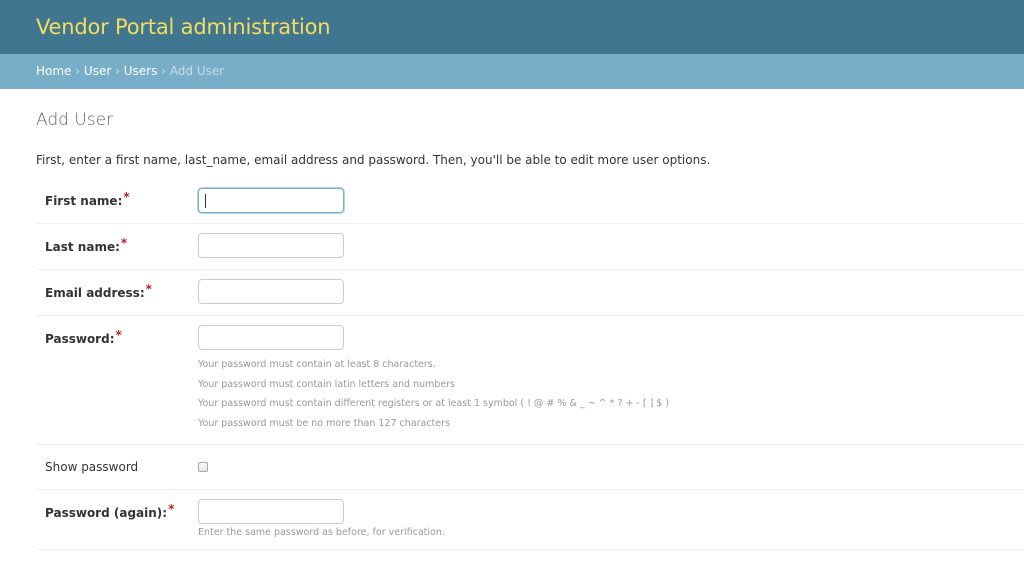 This screenshot has height=576, width=1024. I want to click on form-row-first-name: First name:*, so click(530, 201).